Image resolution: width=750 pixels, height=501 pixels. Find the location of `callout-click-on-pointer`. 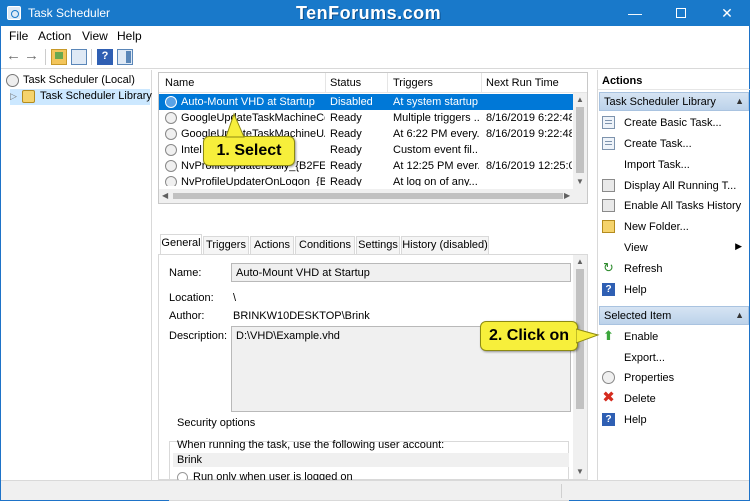

callout-click-on-pointer is located at coordinates (588, 336).